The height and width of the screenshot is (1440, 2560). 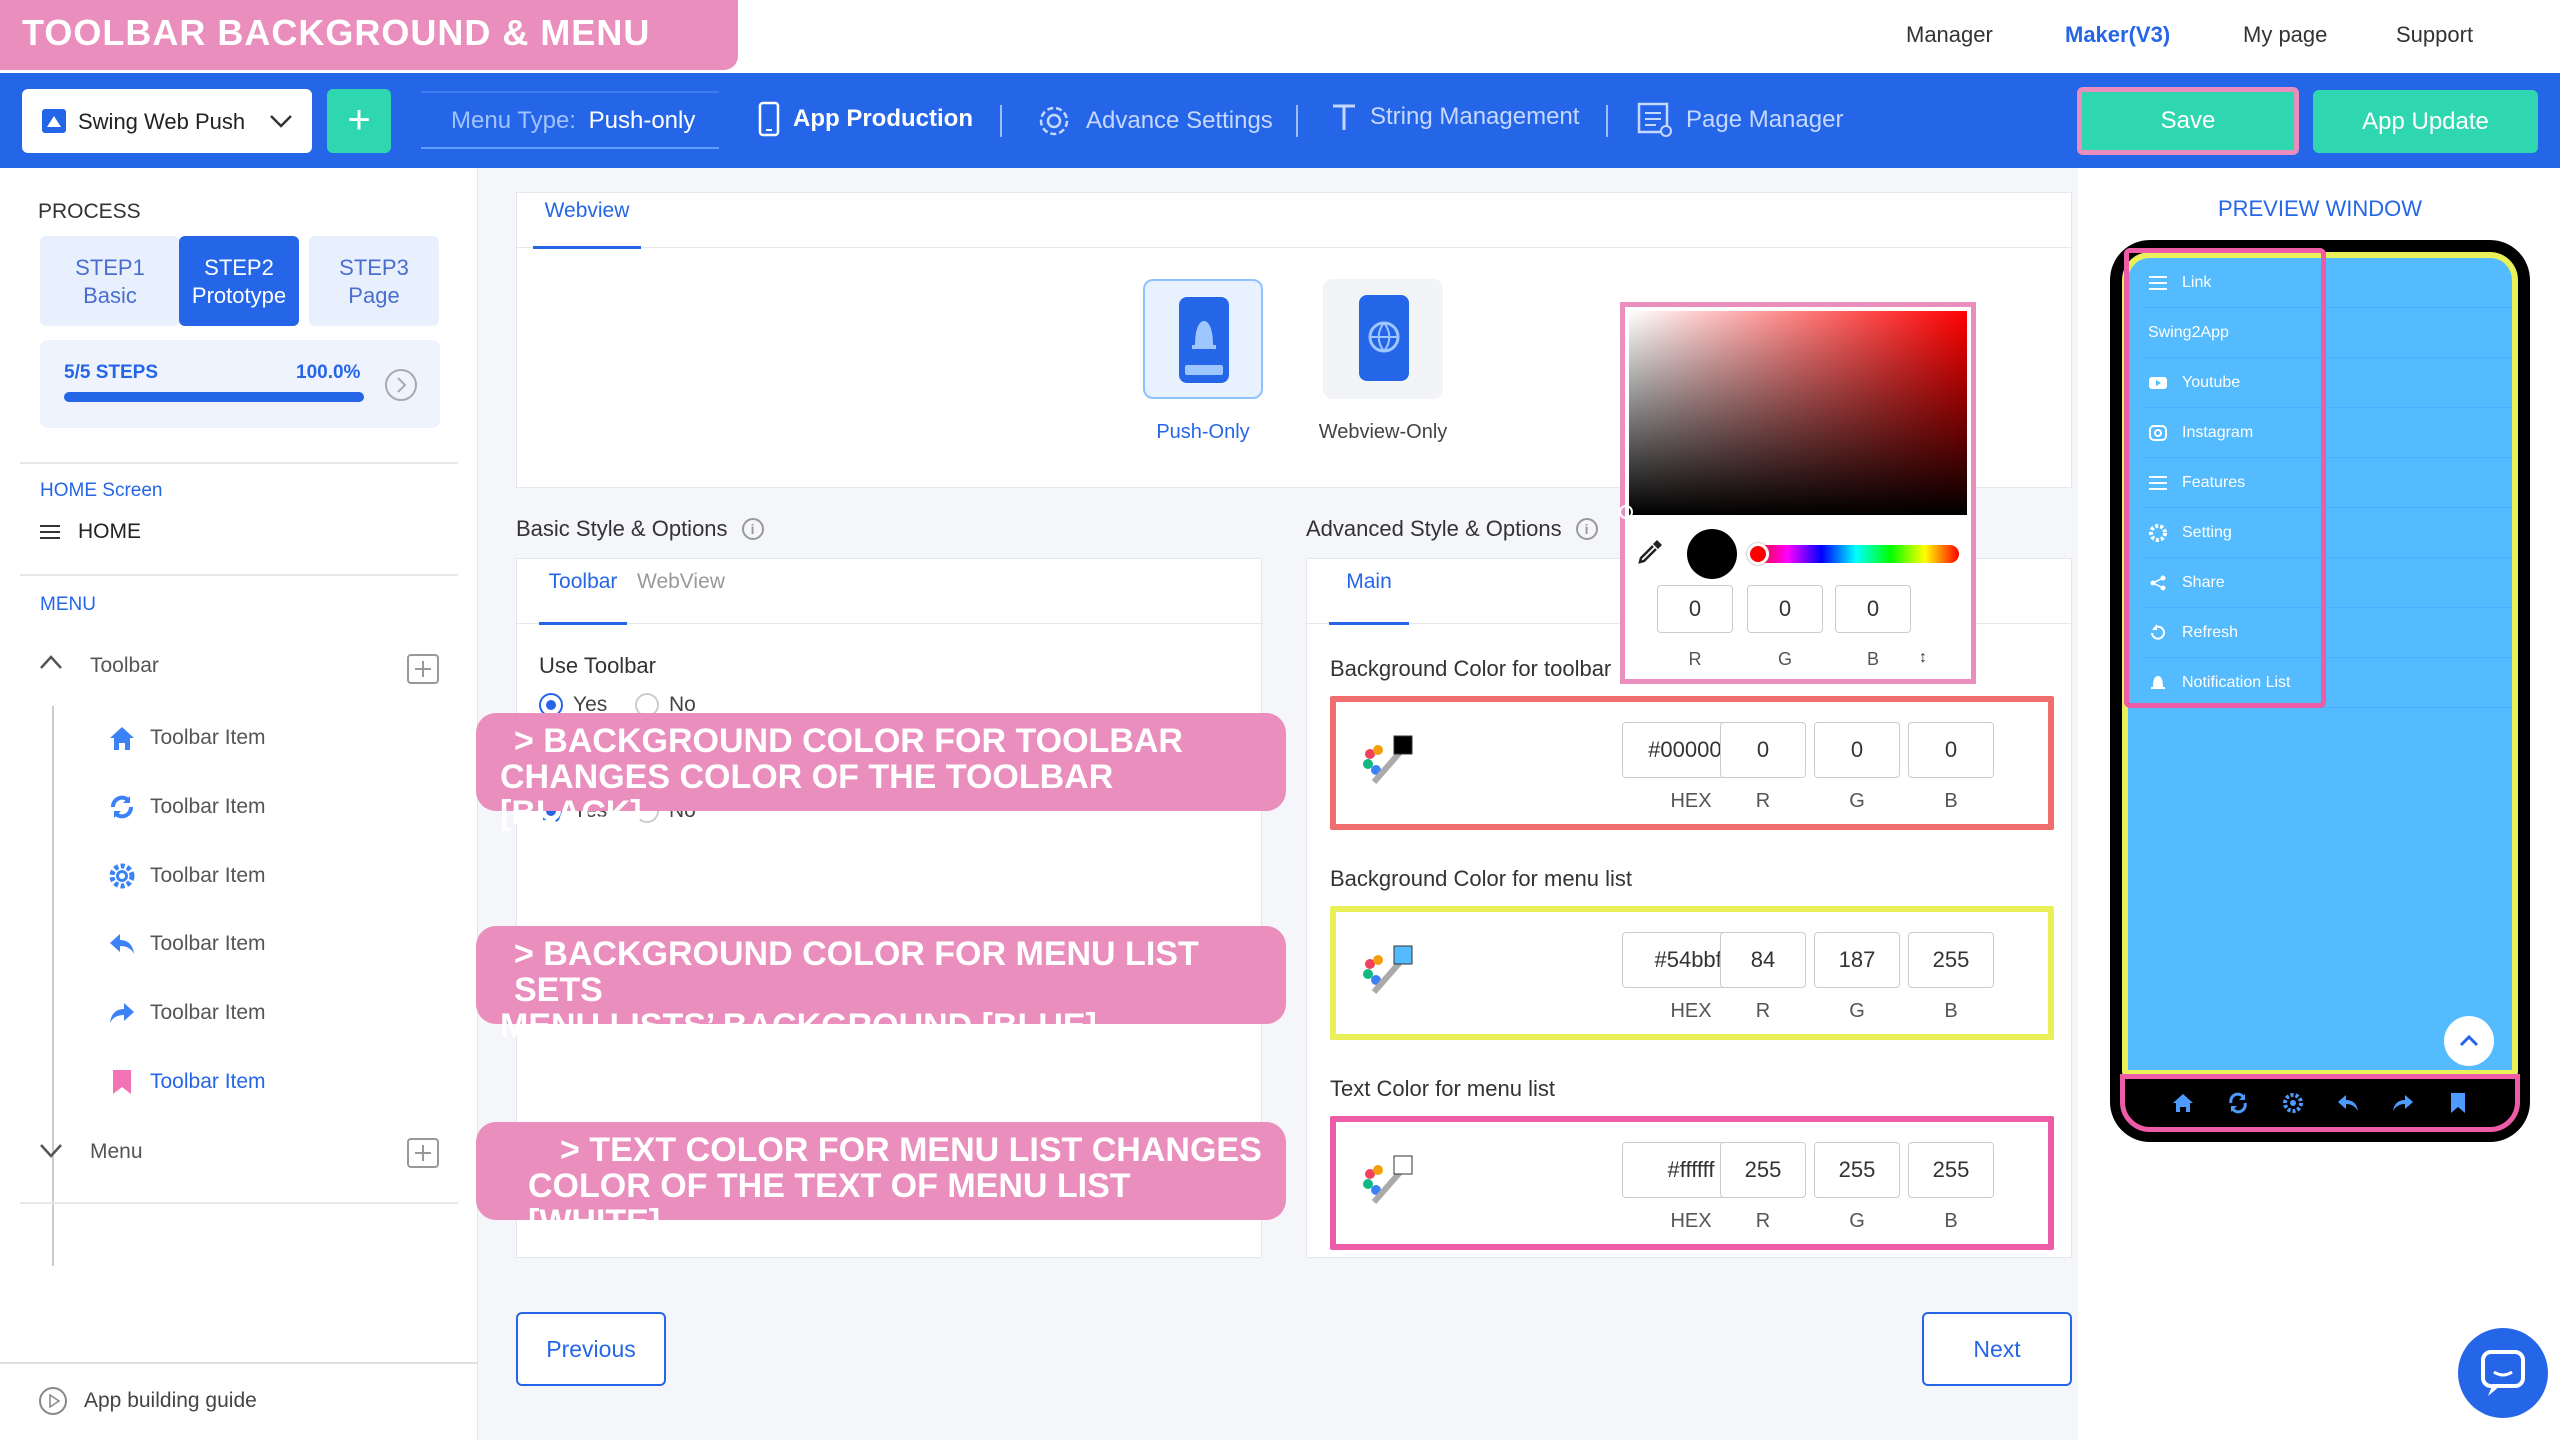 I want to click on advance-settings-tab: Advance Settings, so click(x=1153, y=121).